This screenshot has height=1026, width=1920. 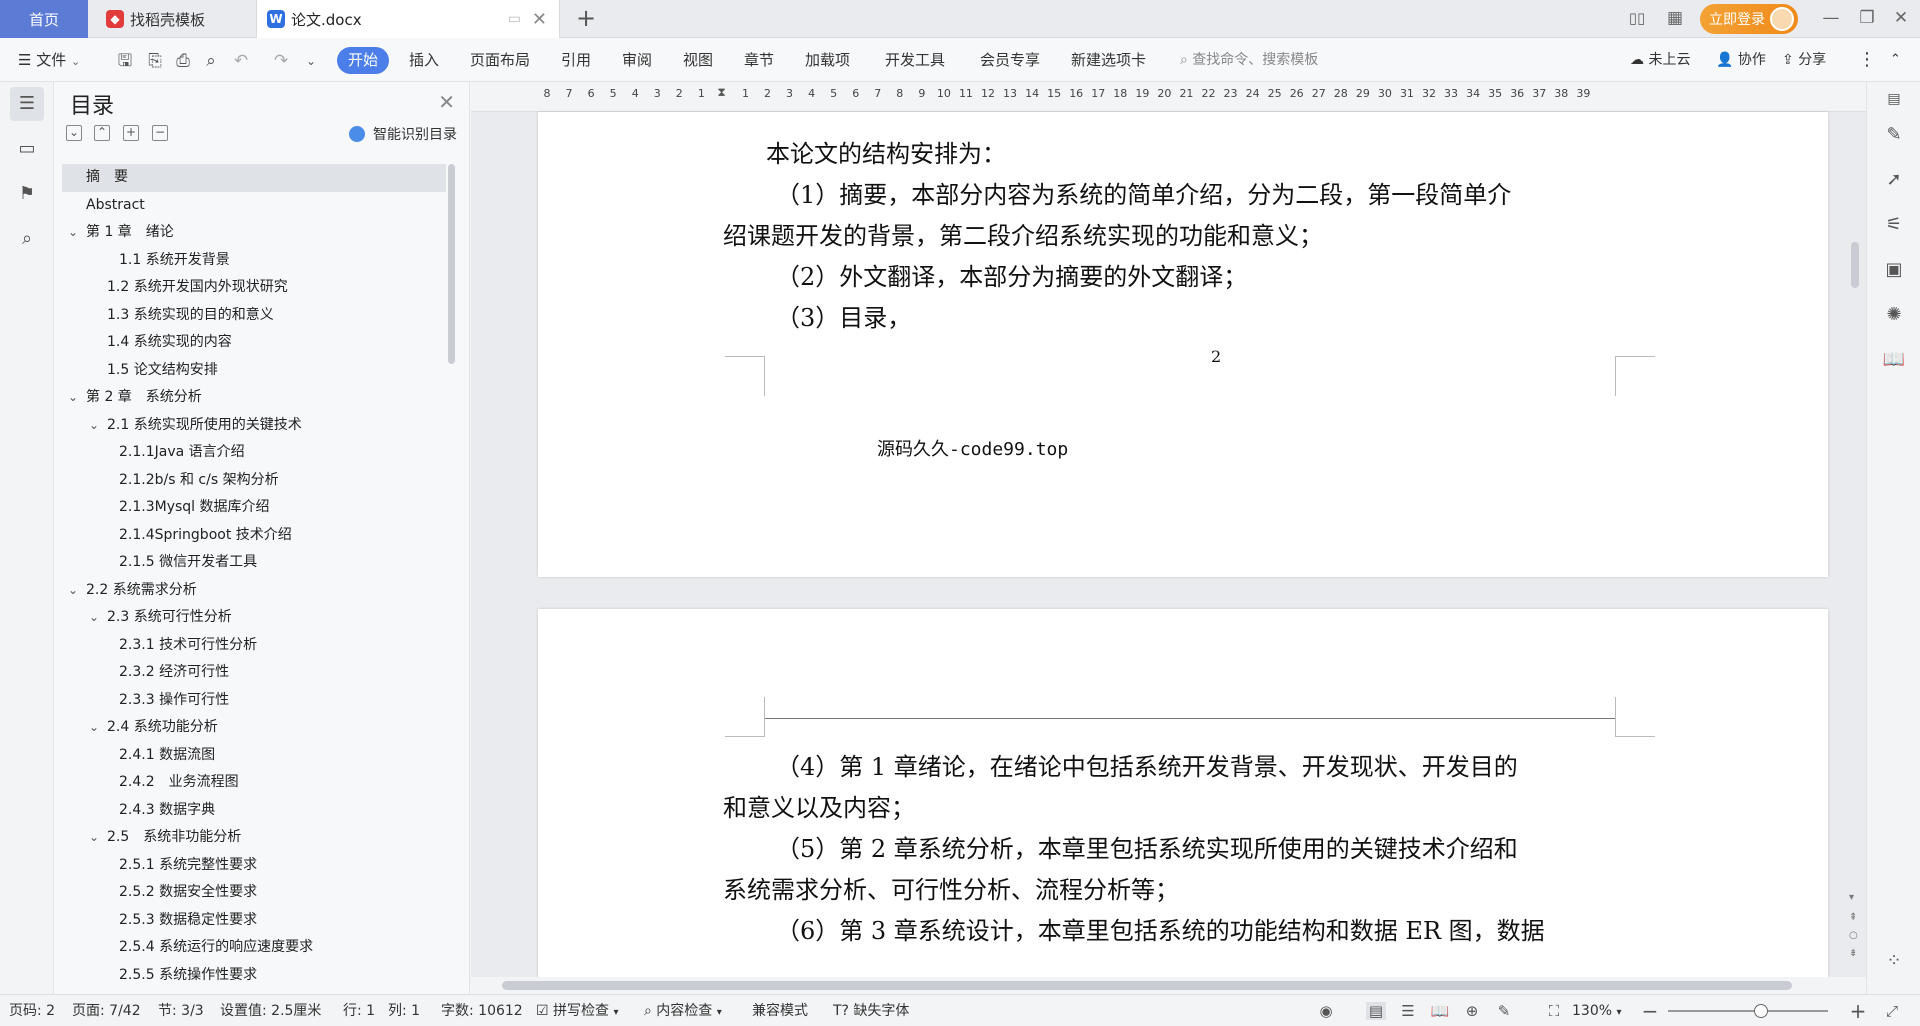 What do you see at coordinates (1894, 270) in the screenshot?
I see `image-tool-icon: ▣` at bounding box center [1894, 270].